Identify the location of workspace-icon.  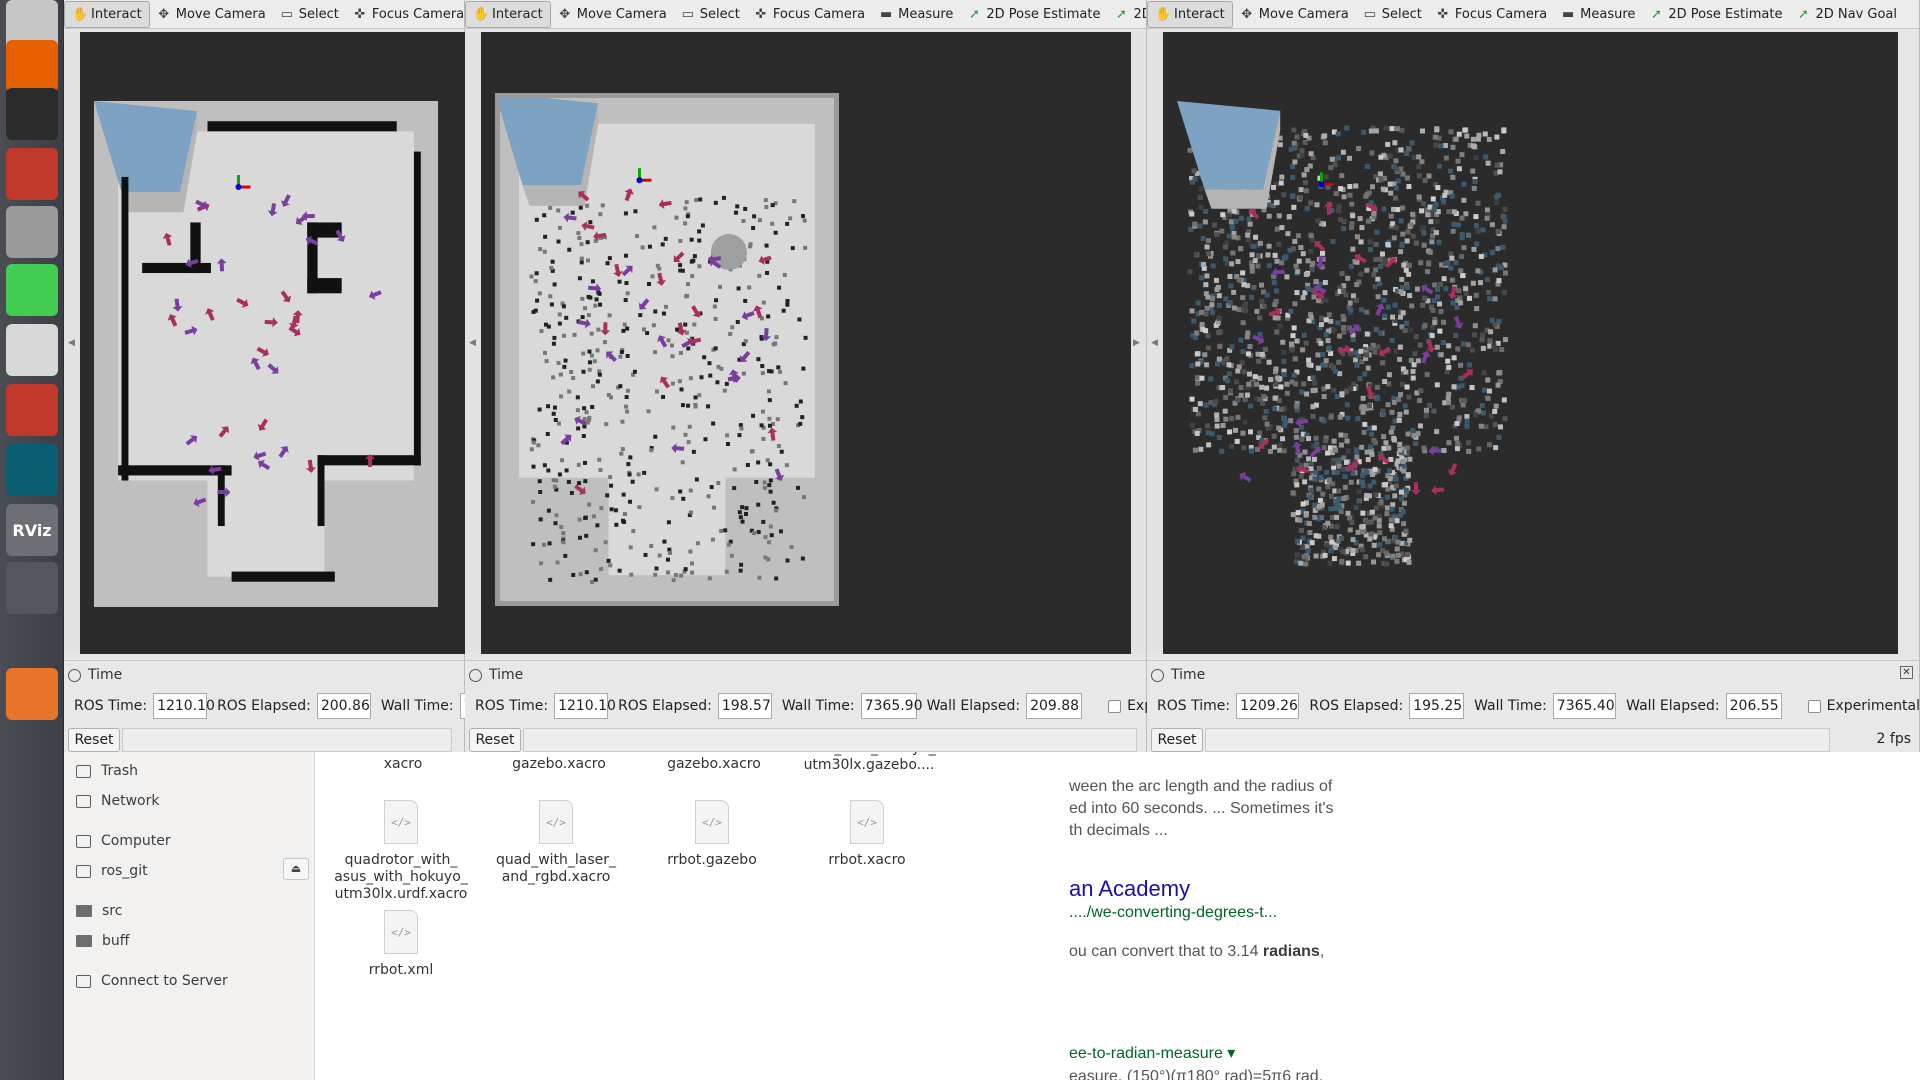
(32, 588).